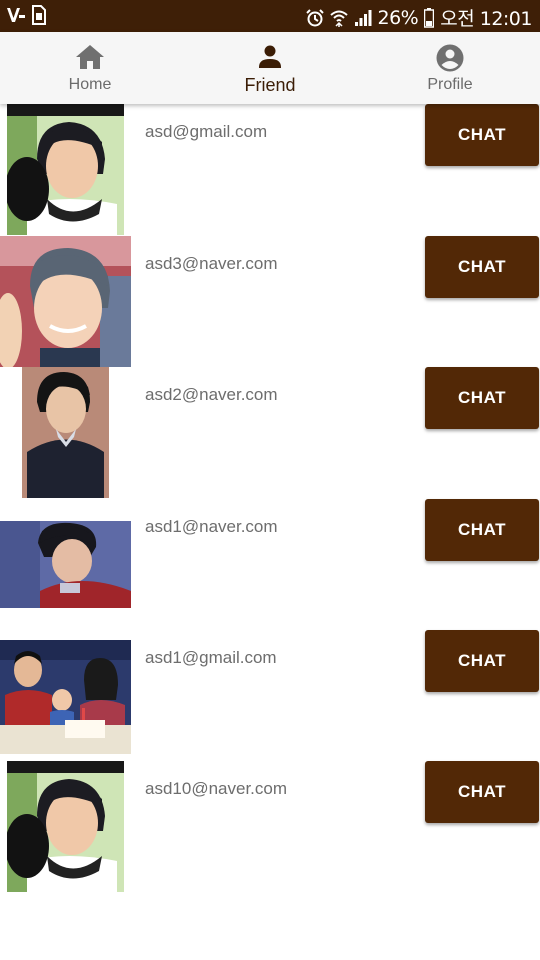  Describe the element at coordinates (16, 15) in the screenshot. I see `app-v-icon` at that location.